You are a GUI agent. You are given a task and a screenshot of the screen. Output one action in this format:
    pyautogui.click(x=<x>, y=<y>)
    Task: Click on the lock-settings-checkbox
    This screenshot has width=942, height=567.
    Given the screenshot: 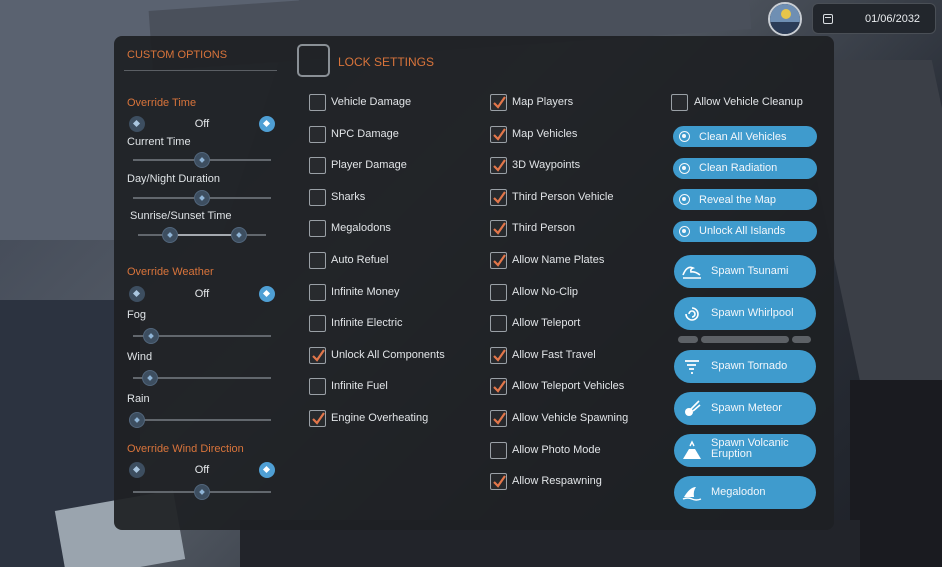 What is the action you would take?
    pyautogui.click(x=313, y=60)
    